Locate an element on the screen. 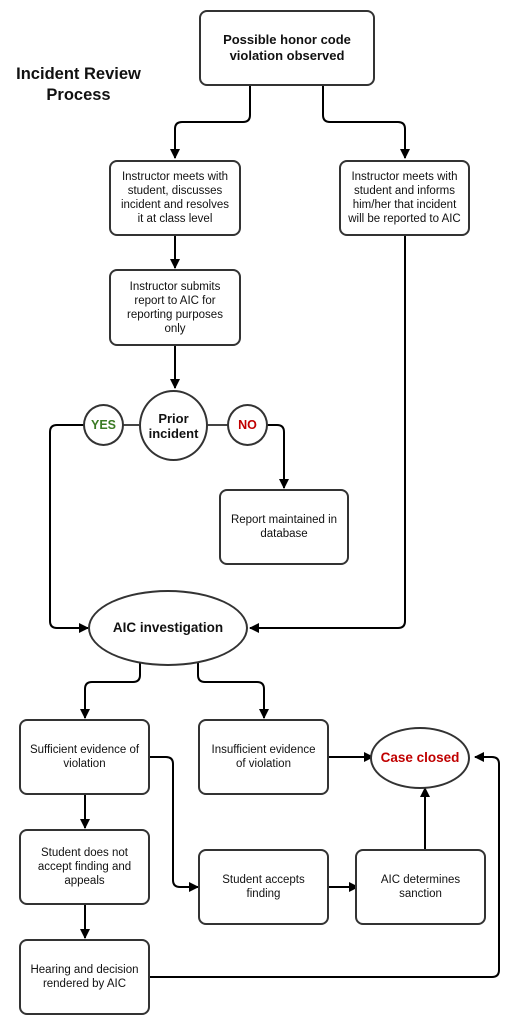 The image size is (529, 1035). label-yes: YES is located at coordinates (103, 425).